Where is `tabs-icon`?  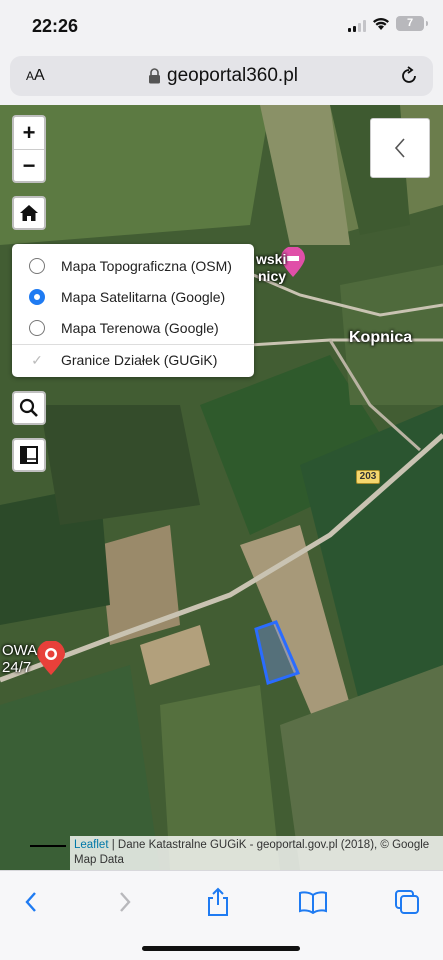 tabs-icon is located at coordinates (407, 902).